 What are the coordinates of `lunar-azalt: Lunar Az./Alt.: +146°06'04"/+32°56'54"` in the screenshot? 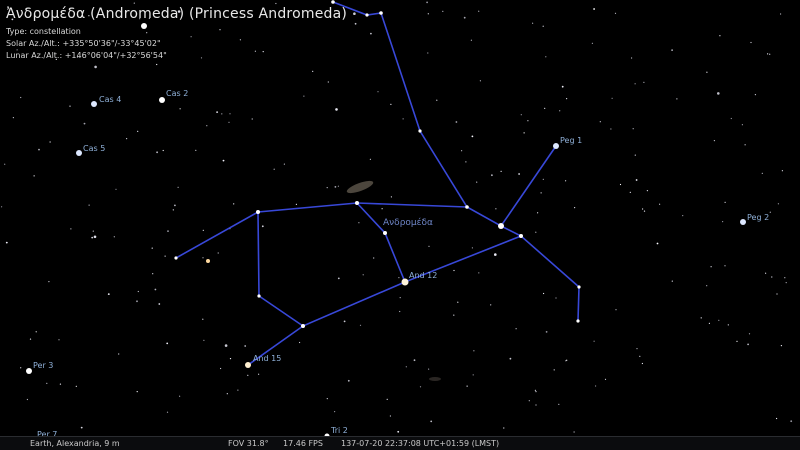 It's located at (86, 55).